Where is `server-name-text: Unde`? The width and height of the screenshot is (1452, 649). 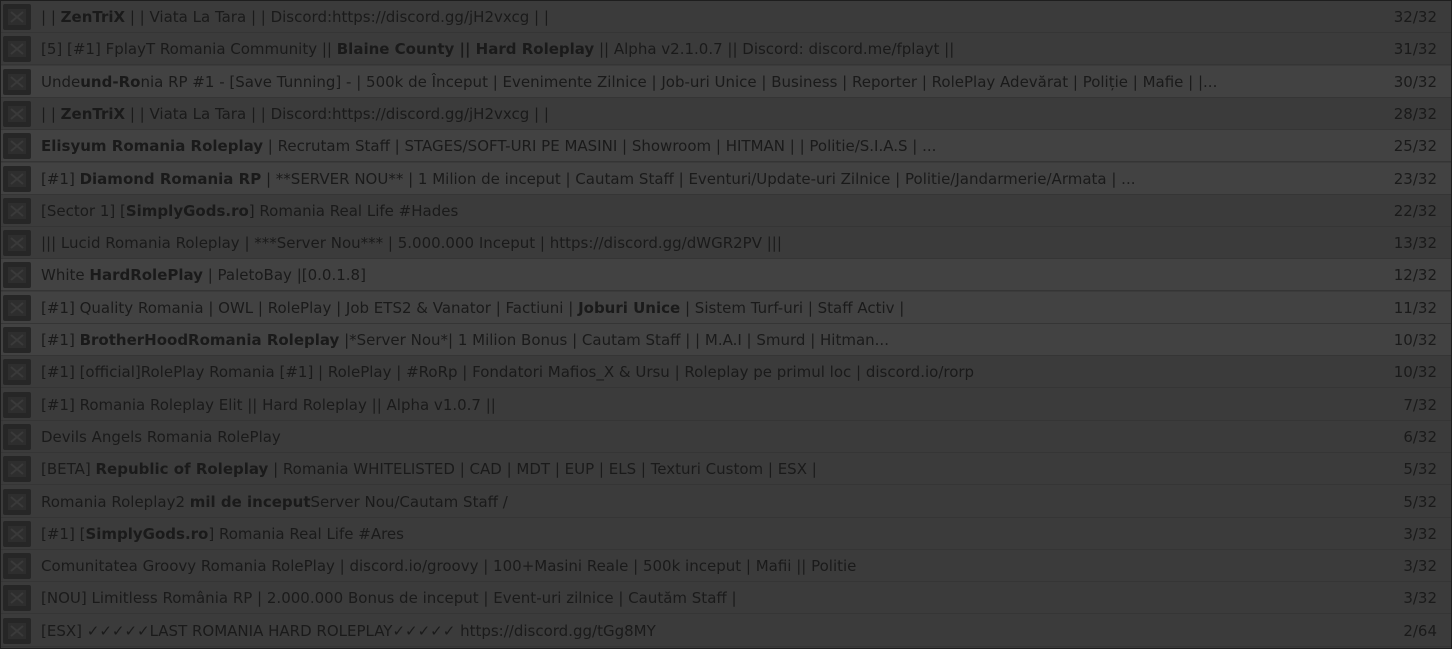
server-name-text: Unde is located at coordinates (61, 81).